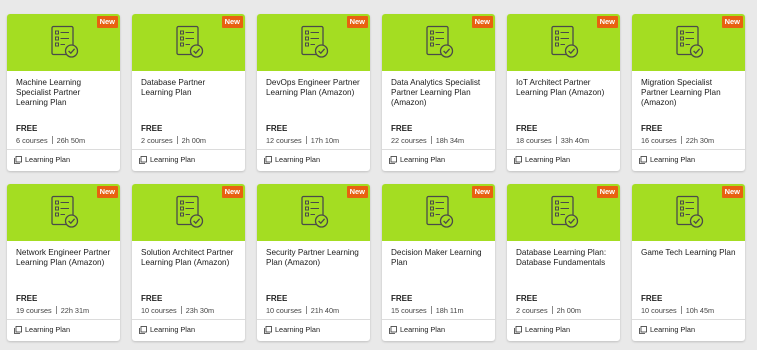 The height and width of the screenshot is (350, 757). Describe the element at coordinates (75, 310) in the screenshot. I see `course-duration: 22h 31m` at that location.